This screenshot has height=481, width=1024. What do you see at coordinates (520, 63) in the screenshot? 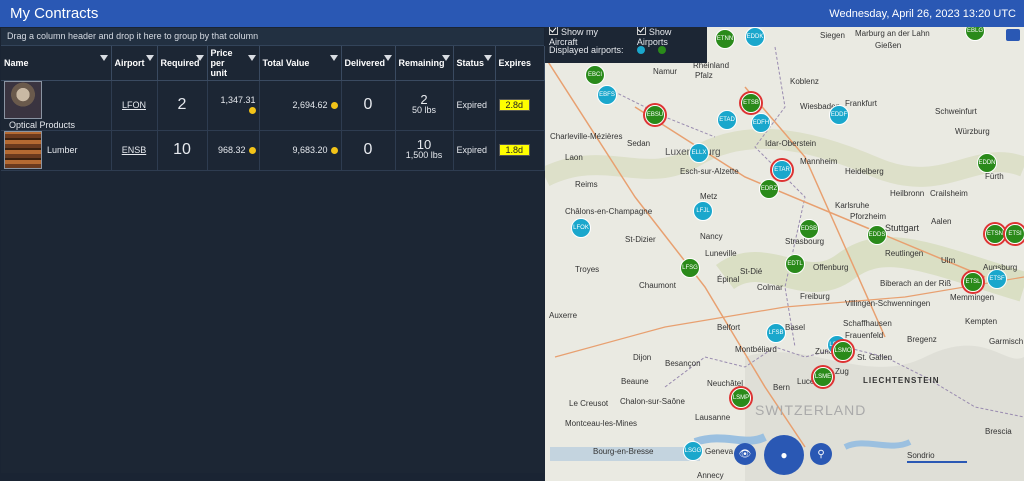
I see `column-header-expires: Expires` at bounding box center [520, 63].